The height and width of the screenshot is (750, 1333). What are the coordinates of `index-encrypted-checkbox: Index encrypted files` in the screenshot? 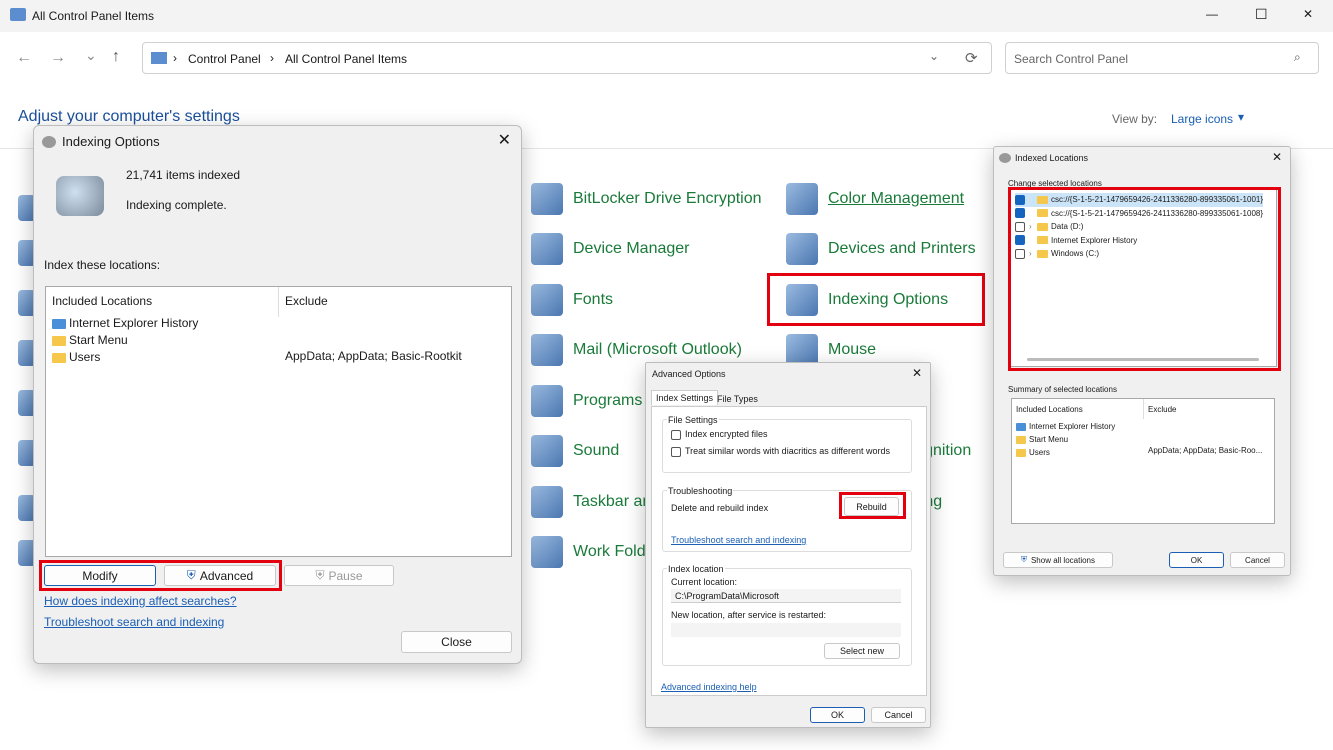 It's located at (719, 434).